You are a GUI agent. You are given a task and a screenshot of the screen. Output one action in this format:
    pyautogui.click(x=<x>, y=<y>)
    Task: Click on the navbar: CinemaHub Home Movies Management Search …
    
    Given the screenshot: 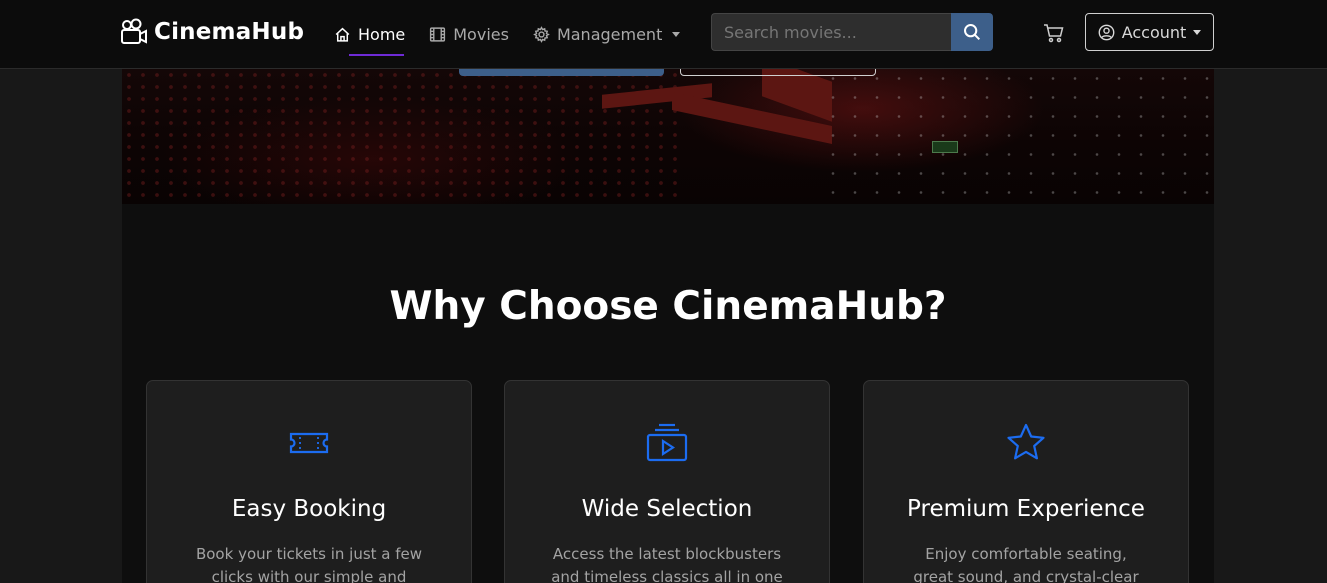 What is the action you would take?
    pyautogui.click(x=663, y=34)
    